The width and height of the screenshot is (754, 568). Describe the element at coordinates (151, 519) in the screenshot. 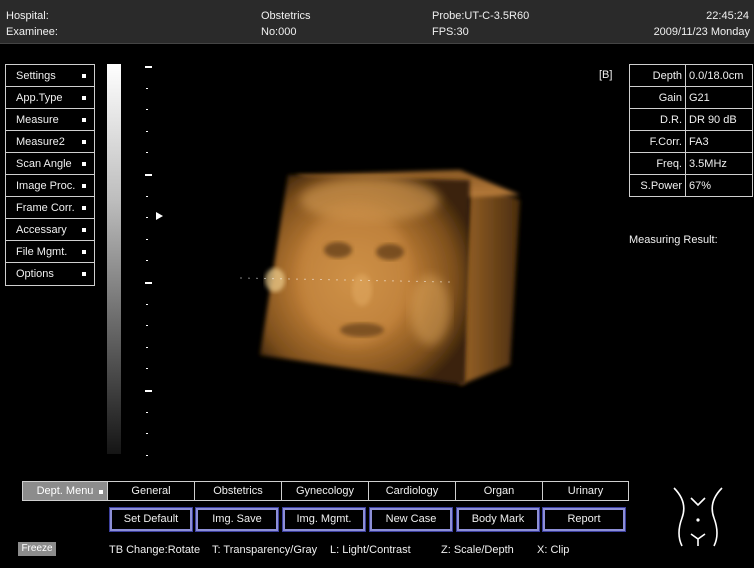

I see `set-default-button: Set Default` at that location.